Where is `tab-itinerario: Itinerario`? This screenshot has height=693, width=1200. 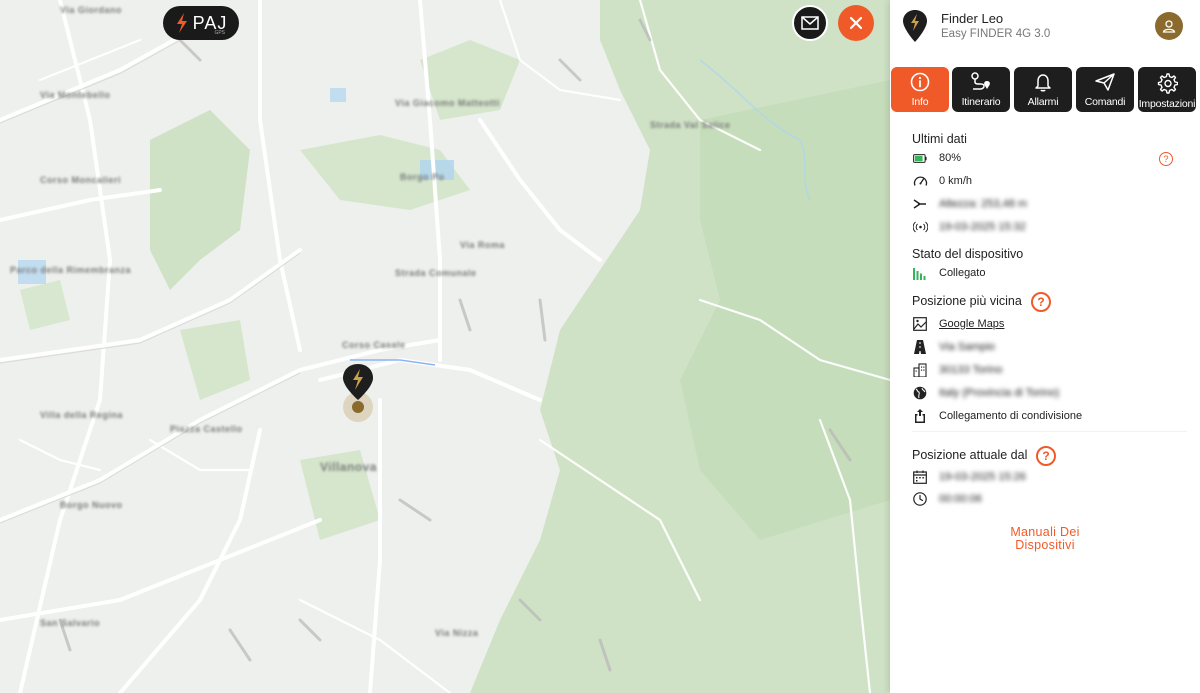
tab-itinerario: Itinerario is located at coordinates (981, 89).